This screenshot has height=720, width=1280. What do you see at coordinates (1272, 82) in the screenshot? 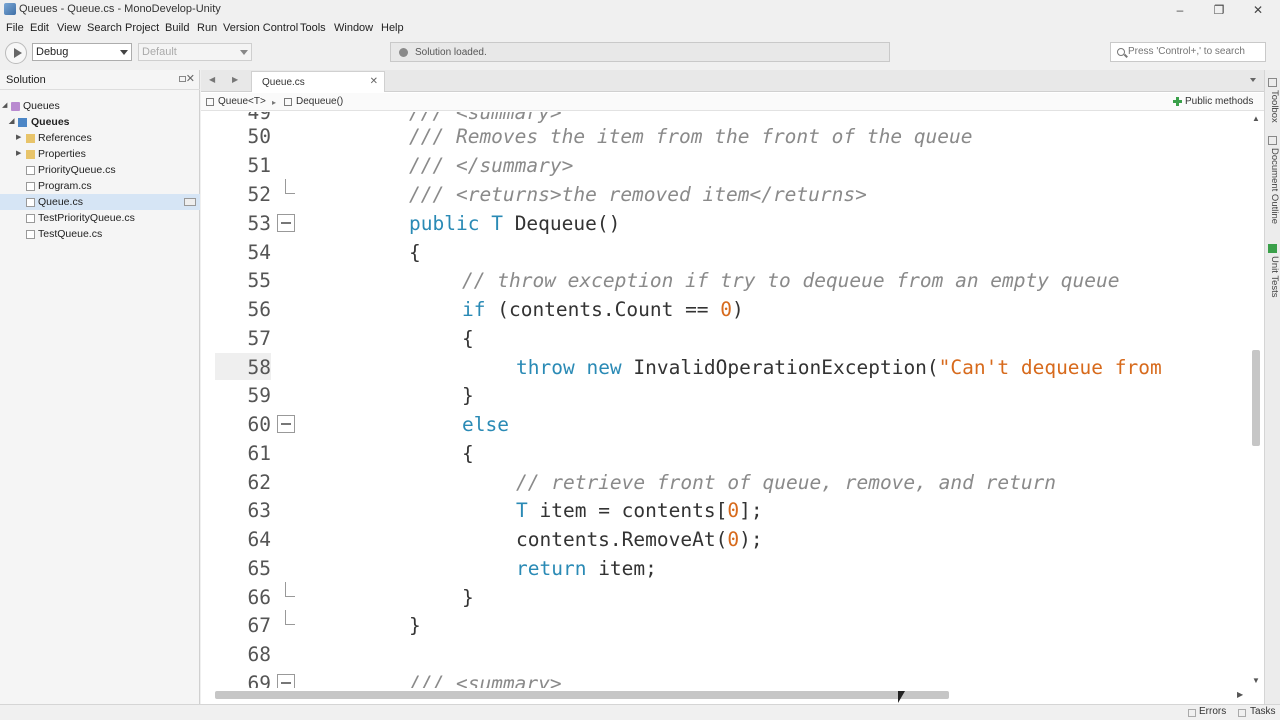
I see `toolbox-icon` at bounding box center [1272, 82].